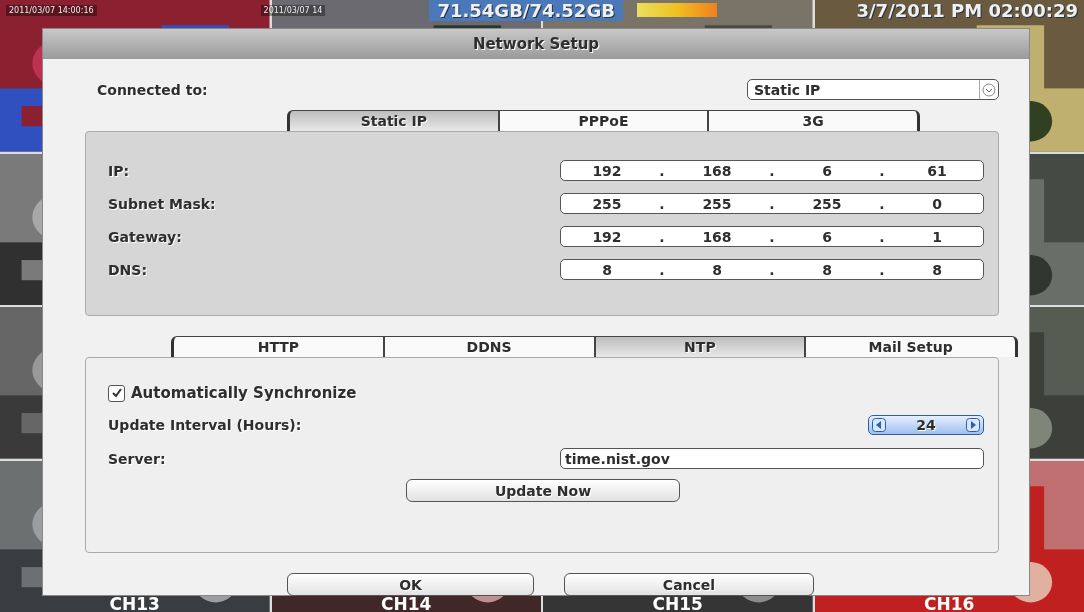 The height and width of the screenshot is (612, 1084). Describe the element at coordinates (772, 269) in the screenshot. I see `ip-field: 8 . 8 . 8 . 8` at that location.